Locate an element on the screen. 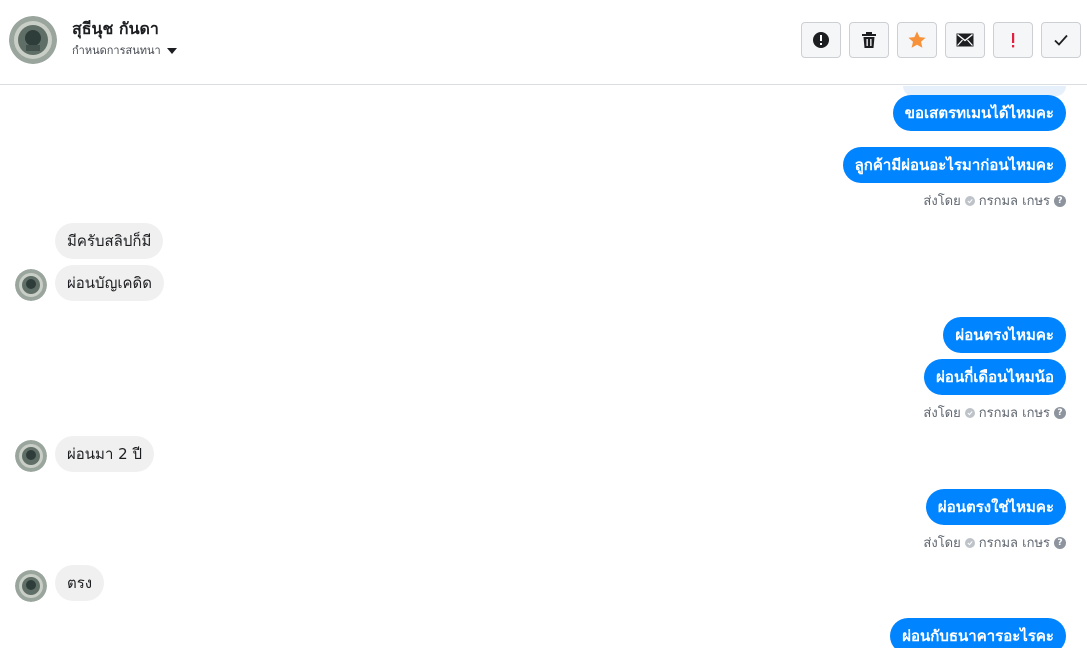  star-button is located at coordinates (917, 40).